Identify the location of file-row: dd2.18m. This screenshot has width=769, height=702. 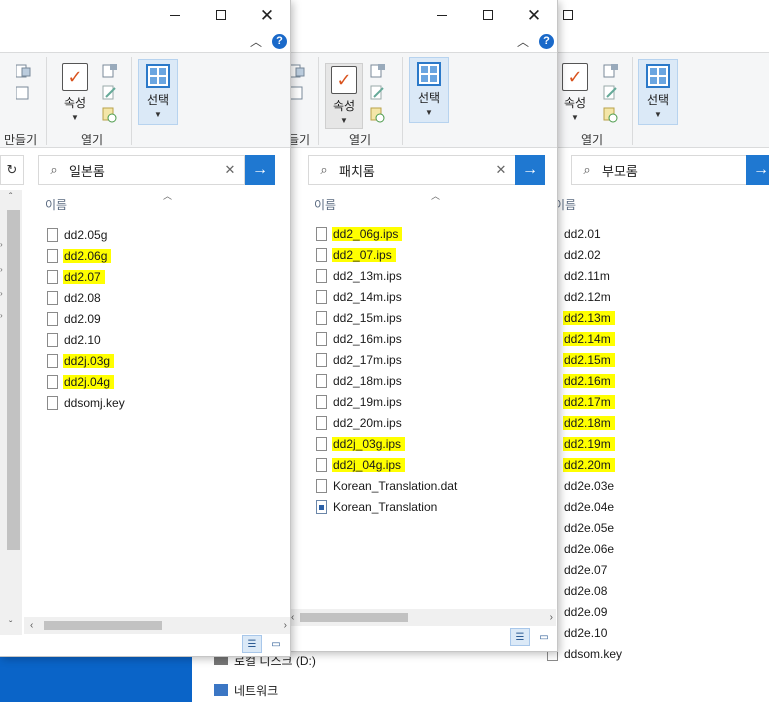
(584, 422).